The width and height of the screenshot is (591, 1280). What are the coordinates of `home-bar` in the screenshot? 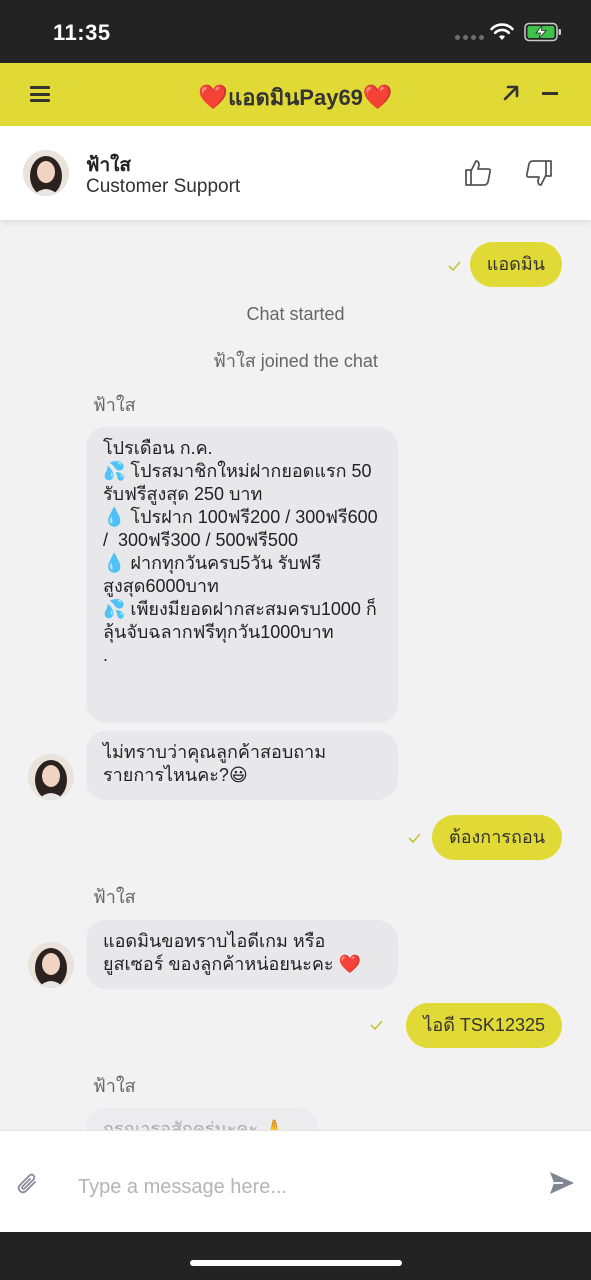 It's located at (295, 1256).